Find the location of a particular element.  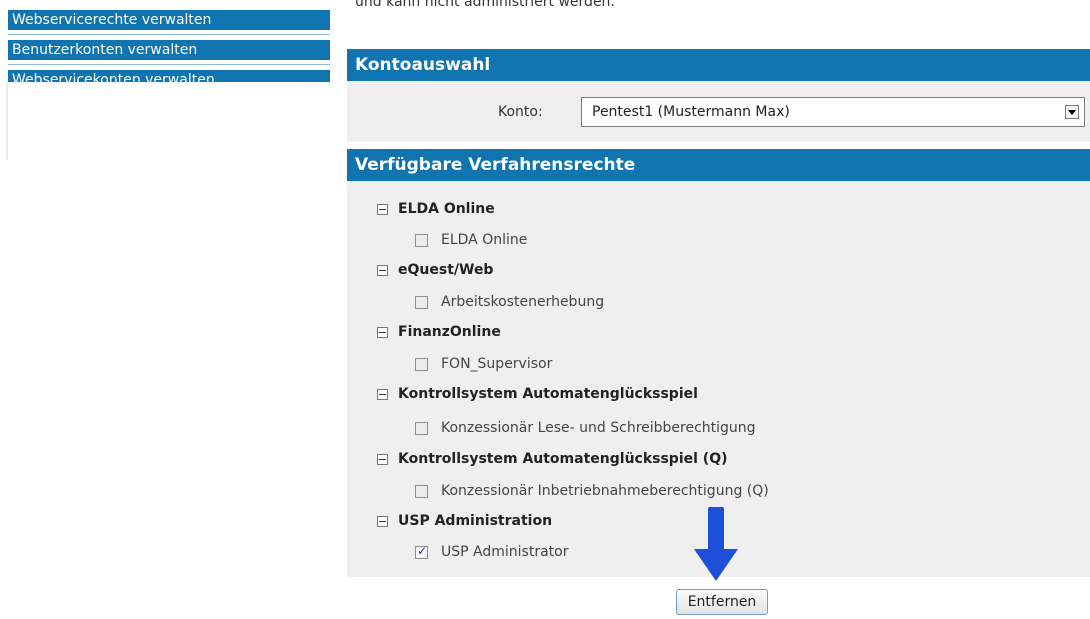

group-label: FinanzOnline is located at coordinates (449, 332).